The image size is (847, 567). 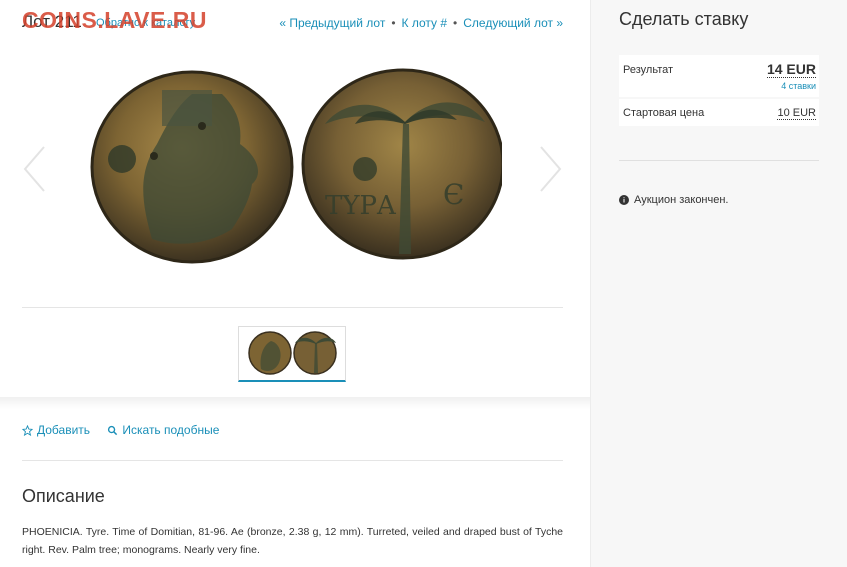 What do you see at coordinates (684, 19) in the screenshot?
I see `bid-panel-title: Сделать ставку` at bounding box center [684, 19].